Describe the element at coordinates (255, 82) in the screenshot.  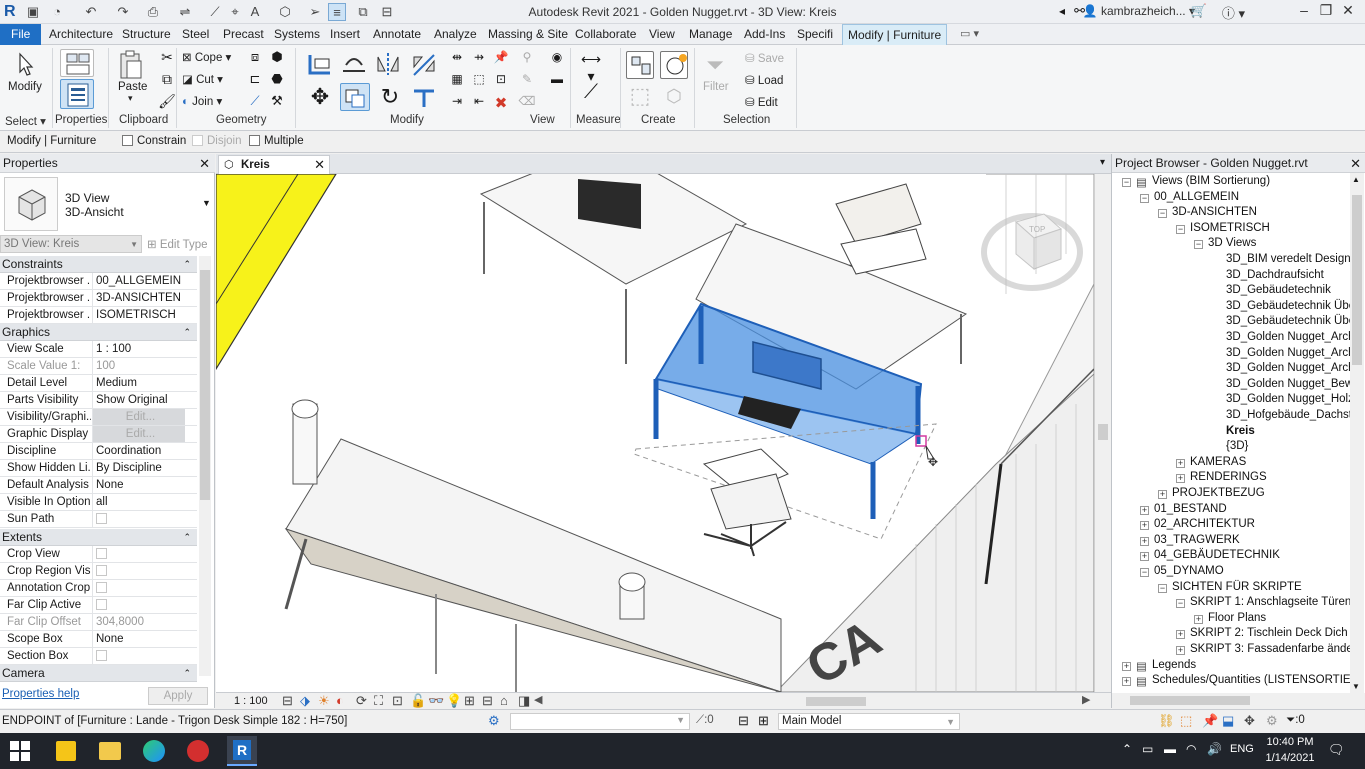
I see `wall-joins-icon: ⊏` at that location.